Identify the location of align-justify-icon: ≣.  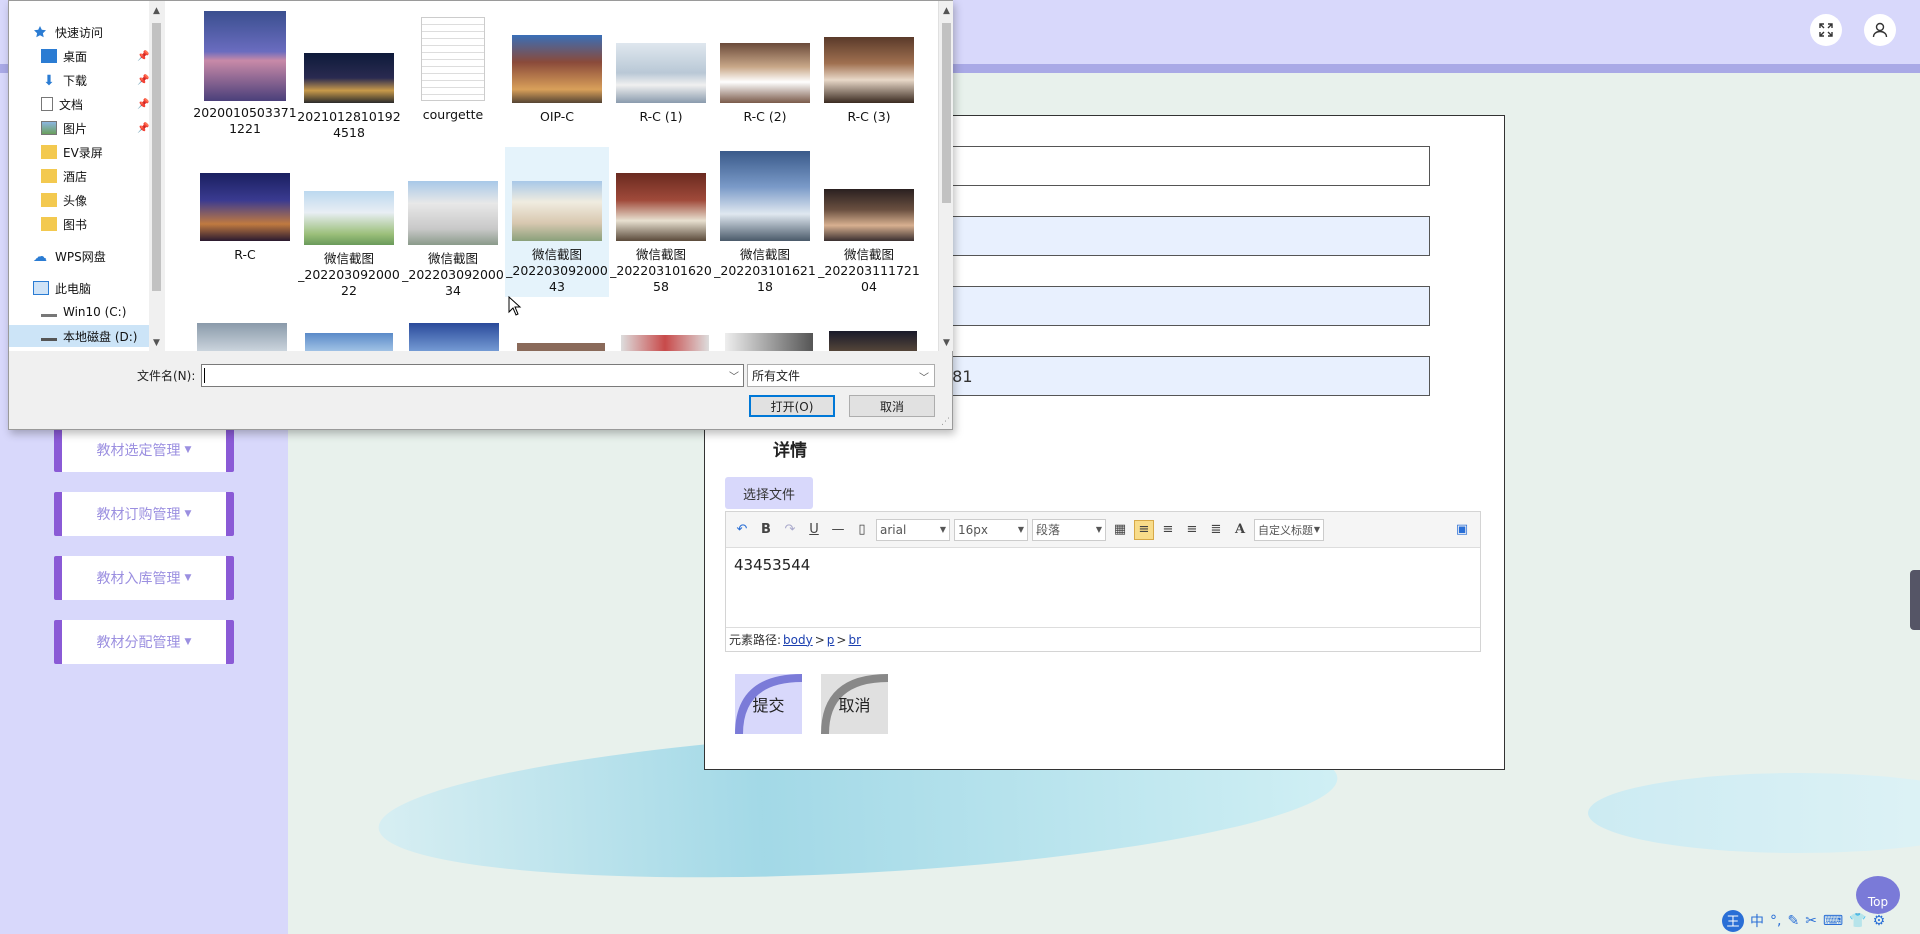
(1216, 530).